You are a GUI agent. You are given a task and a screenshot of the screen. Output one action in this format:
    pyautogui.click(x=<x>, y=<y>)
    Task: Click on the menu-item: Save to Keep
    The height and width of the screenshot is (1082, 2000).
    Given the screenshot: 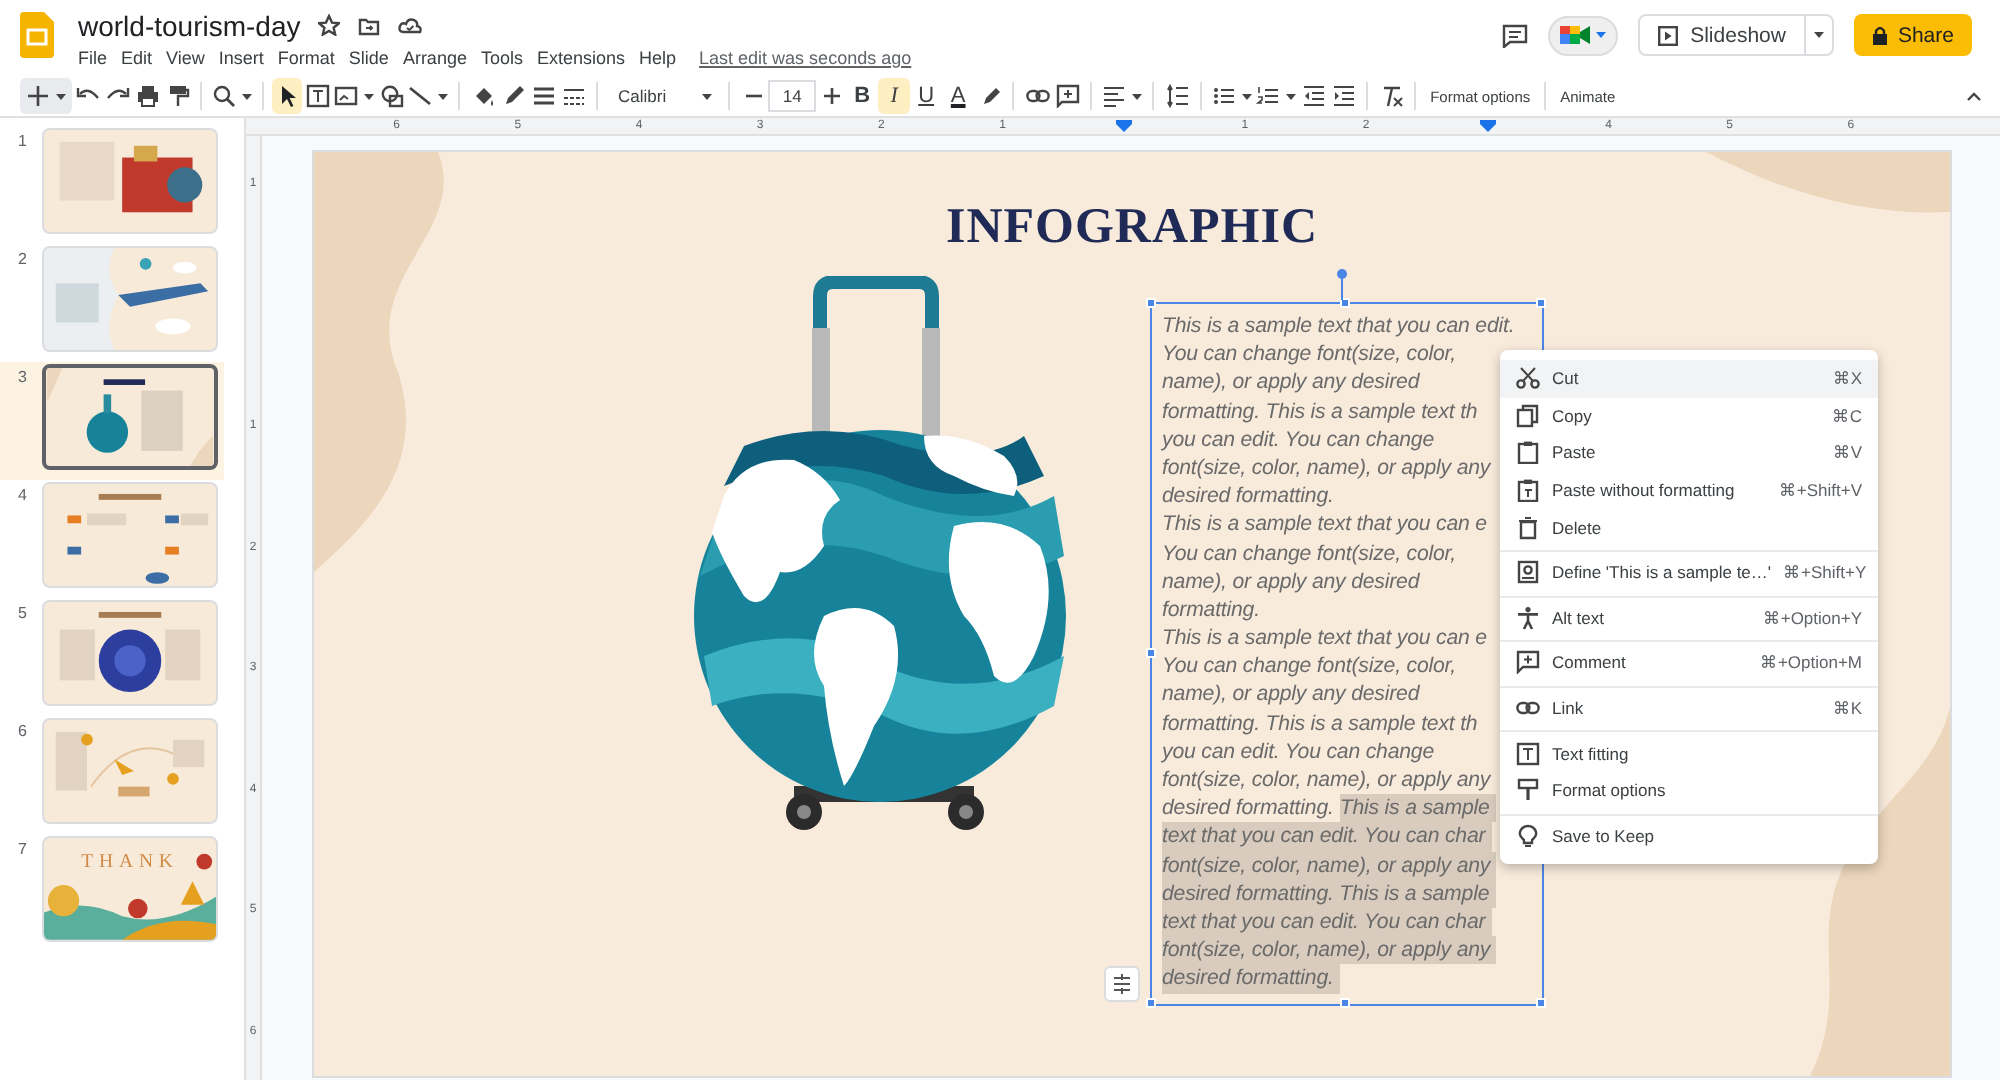 What is the action you would take?
    pyautogui.click(x=1689, y=836)
    